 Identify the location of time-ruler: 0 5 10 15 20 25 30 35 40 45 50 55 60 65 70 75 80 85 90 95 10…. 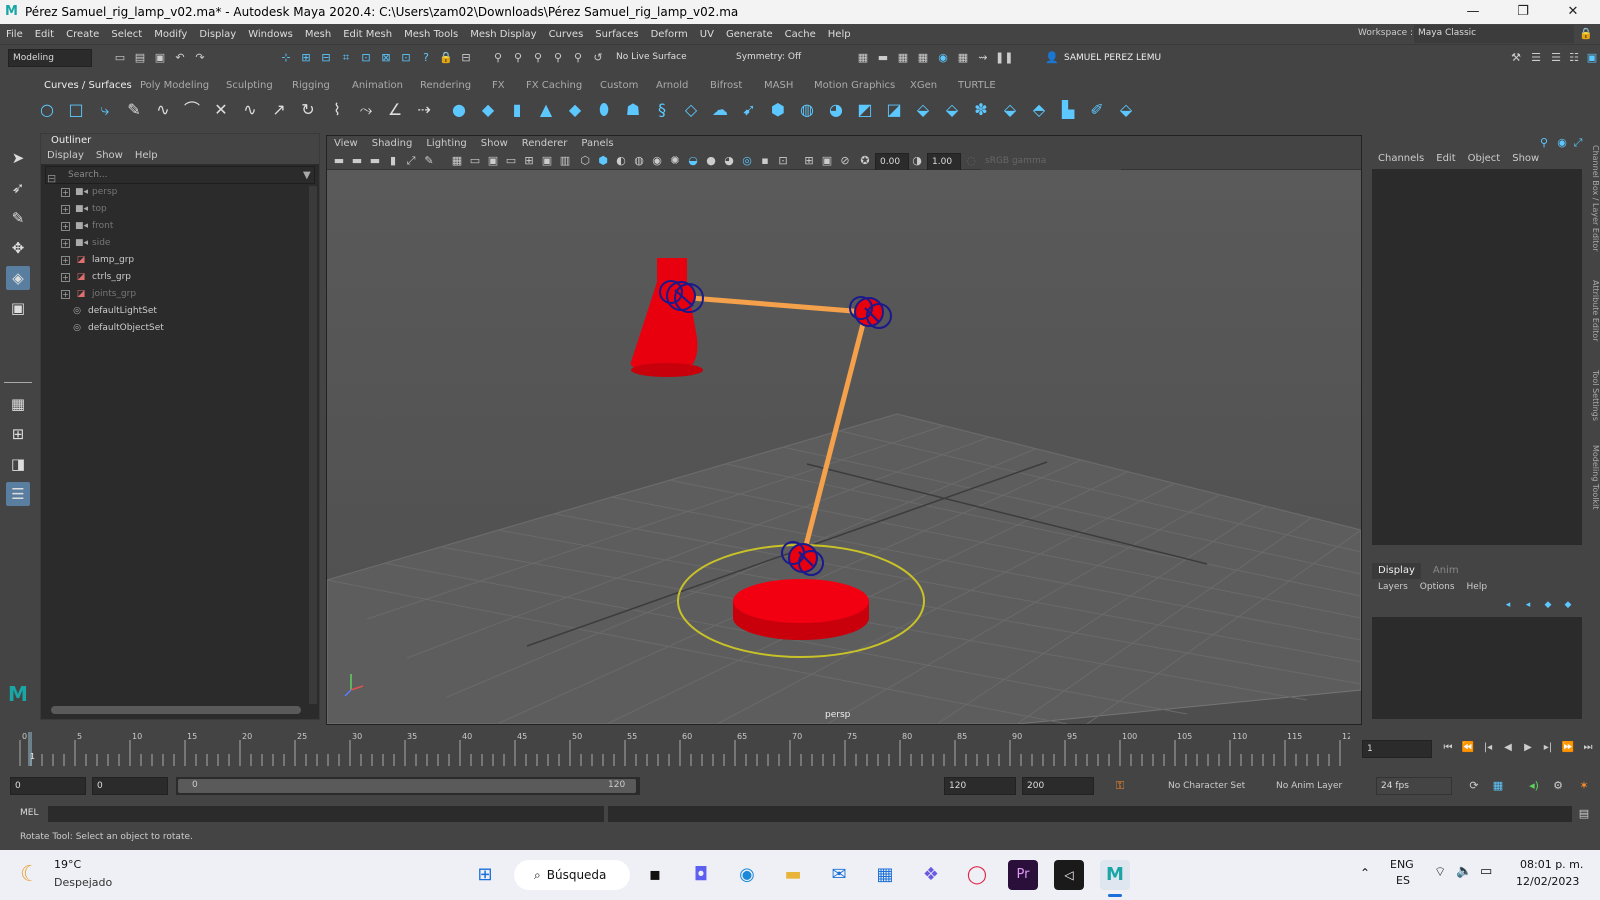
(680, 749).